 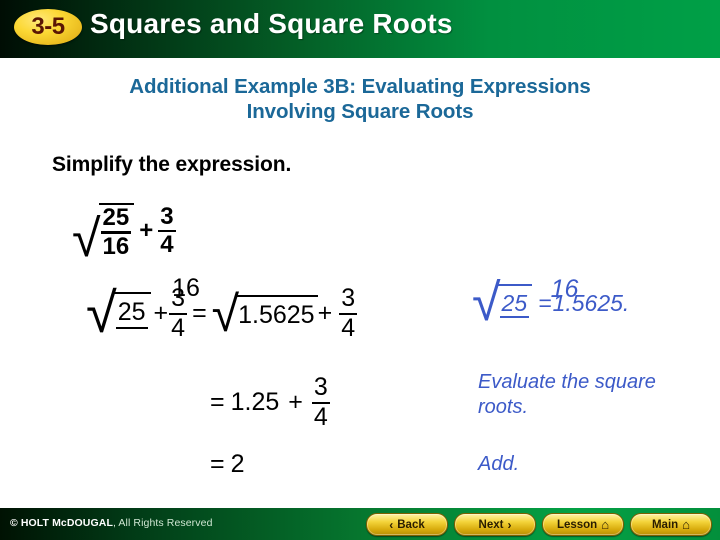 I want to click on expression-row-original: √ 25 16 + 3 4, so click(x=124, y=235).